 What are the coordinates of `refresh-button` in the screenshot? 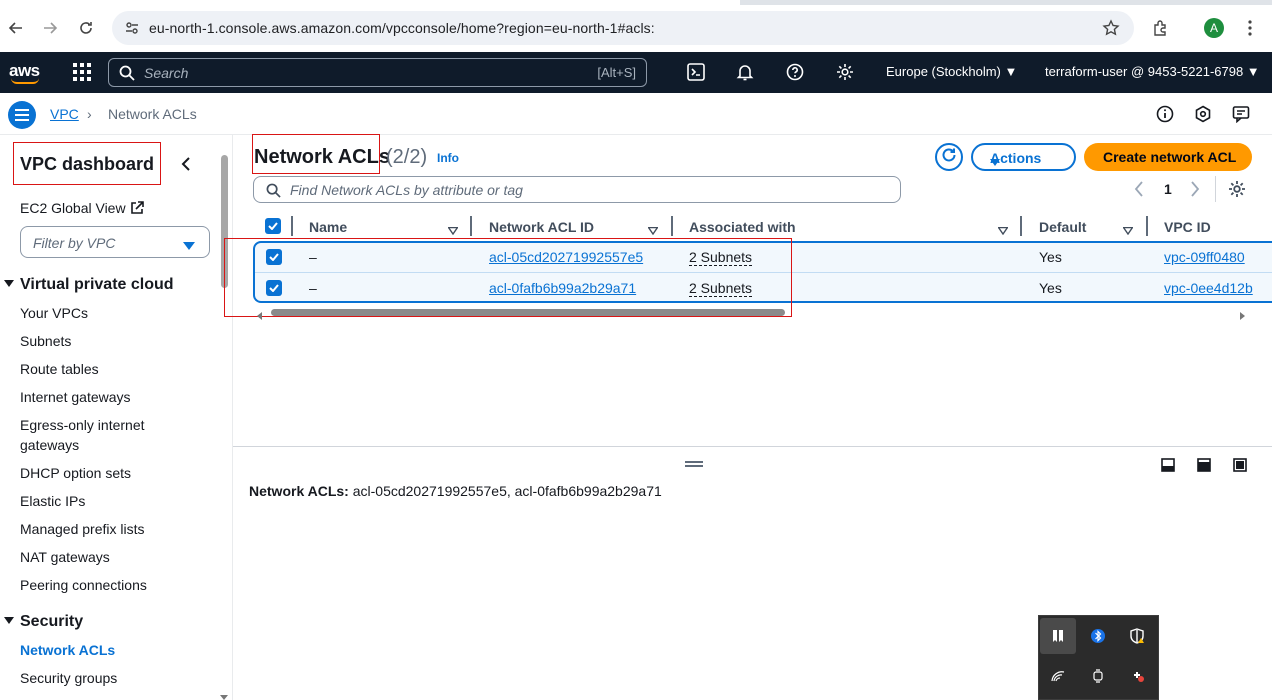 It's located at (949, 157).